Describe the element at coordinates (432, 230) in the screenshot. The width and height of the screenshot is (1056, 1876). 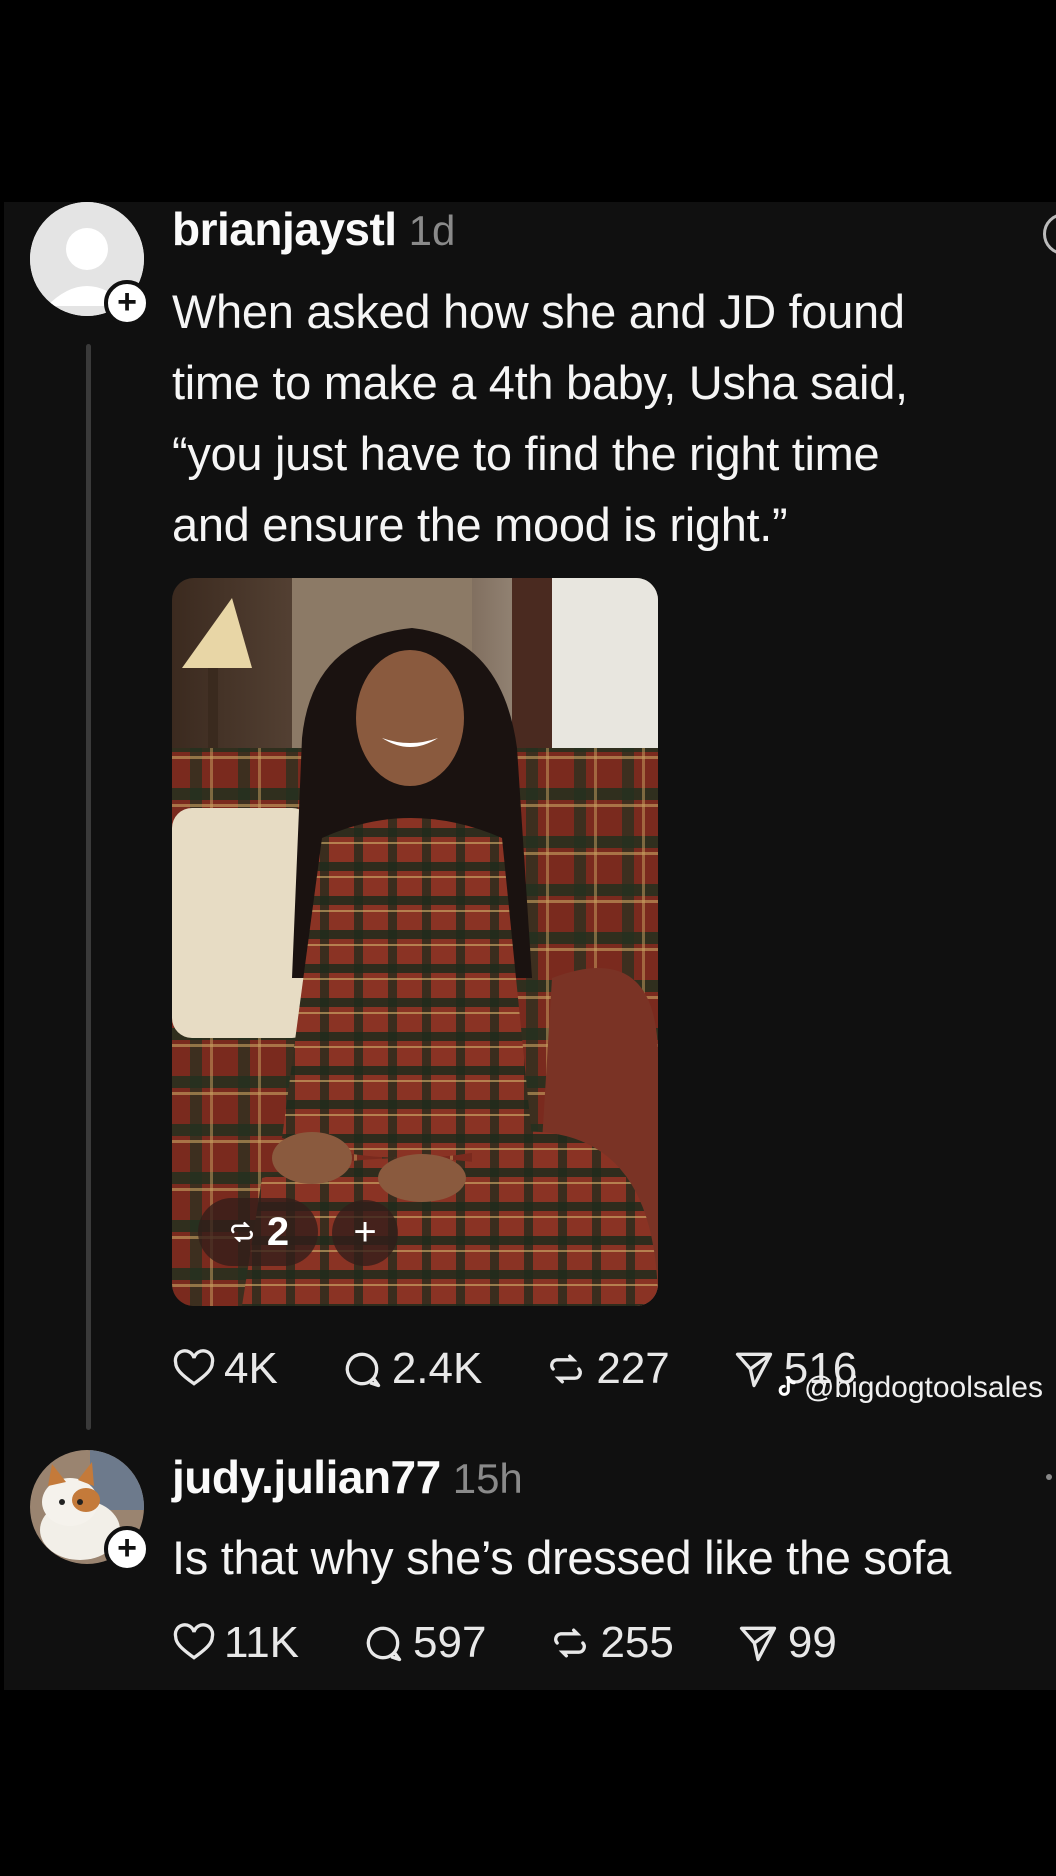
I see `timestamp: 1d` at that location.